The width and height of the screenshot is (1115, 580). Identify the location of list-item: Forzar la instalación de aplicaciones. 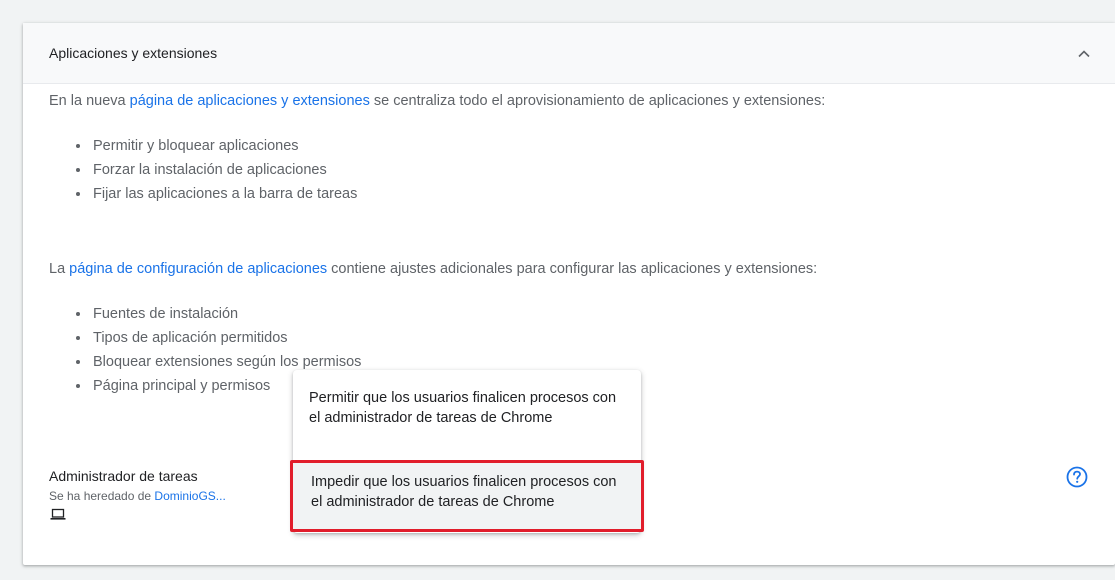
(224, 170).